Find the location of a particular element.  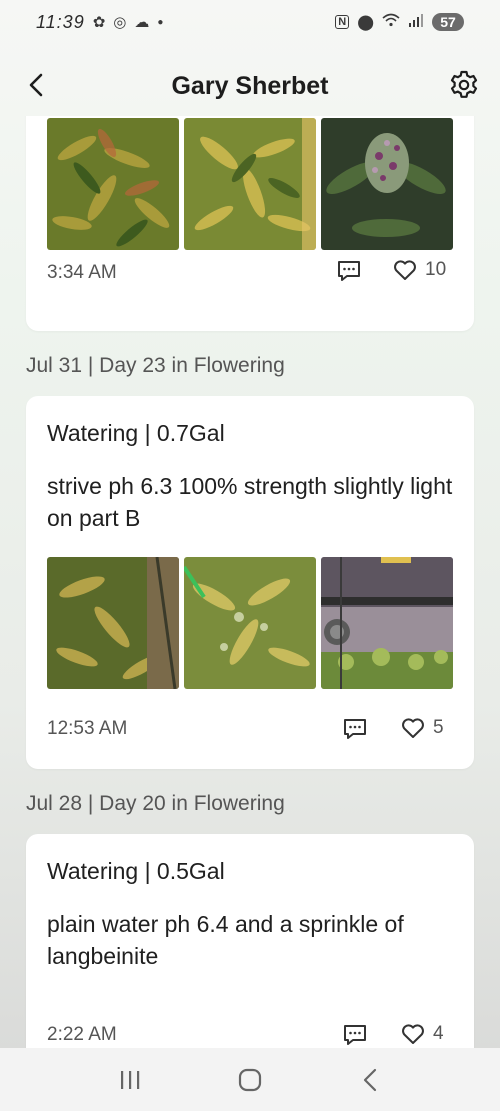

back-icon is located at coordinates (370, 1079).